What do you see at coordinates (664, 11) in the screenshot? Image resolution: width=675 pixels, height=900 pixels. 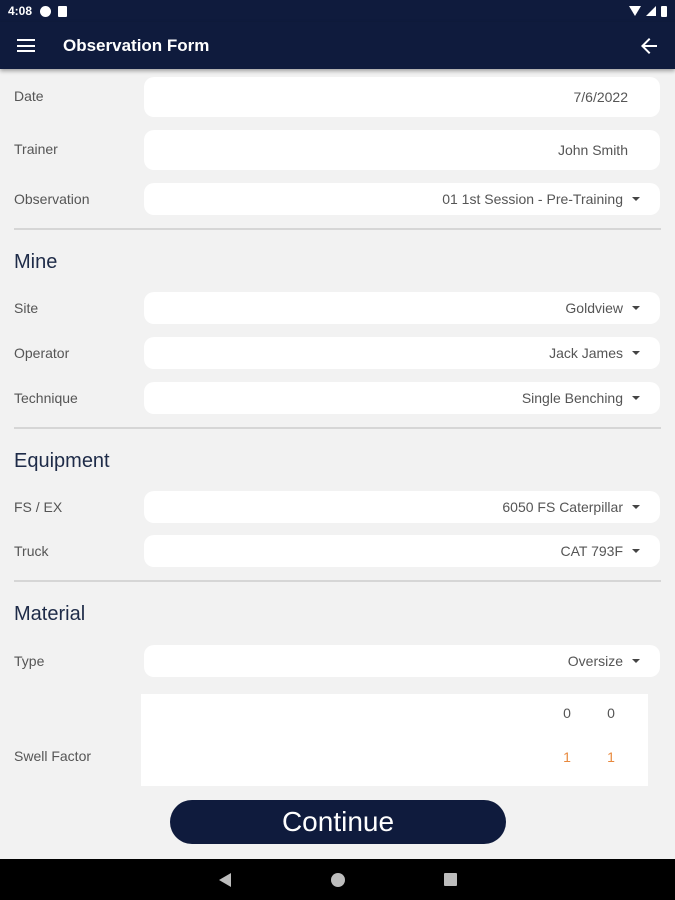 I see `battery-icon` at bounding box center [664, 11].